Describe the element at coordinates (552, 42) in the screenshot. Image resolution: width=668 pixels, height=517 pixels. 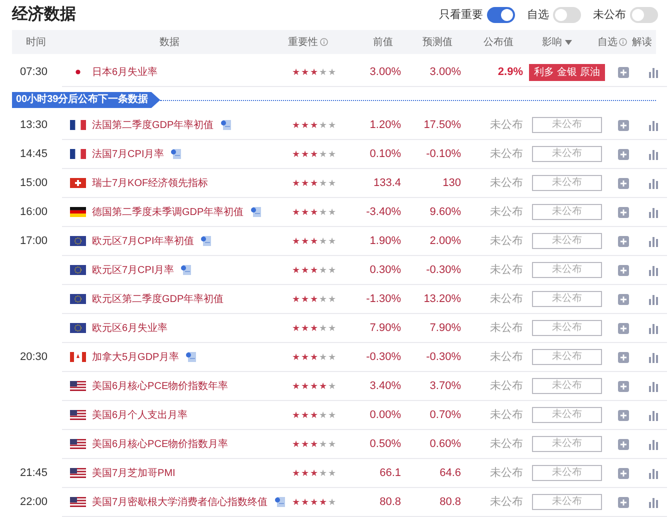
I see `column-header: 影响` at that location.